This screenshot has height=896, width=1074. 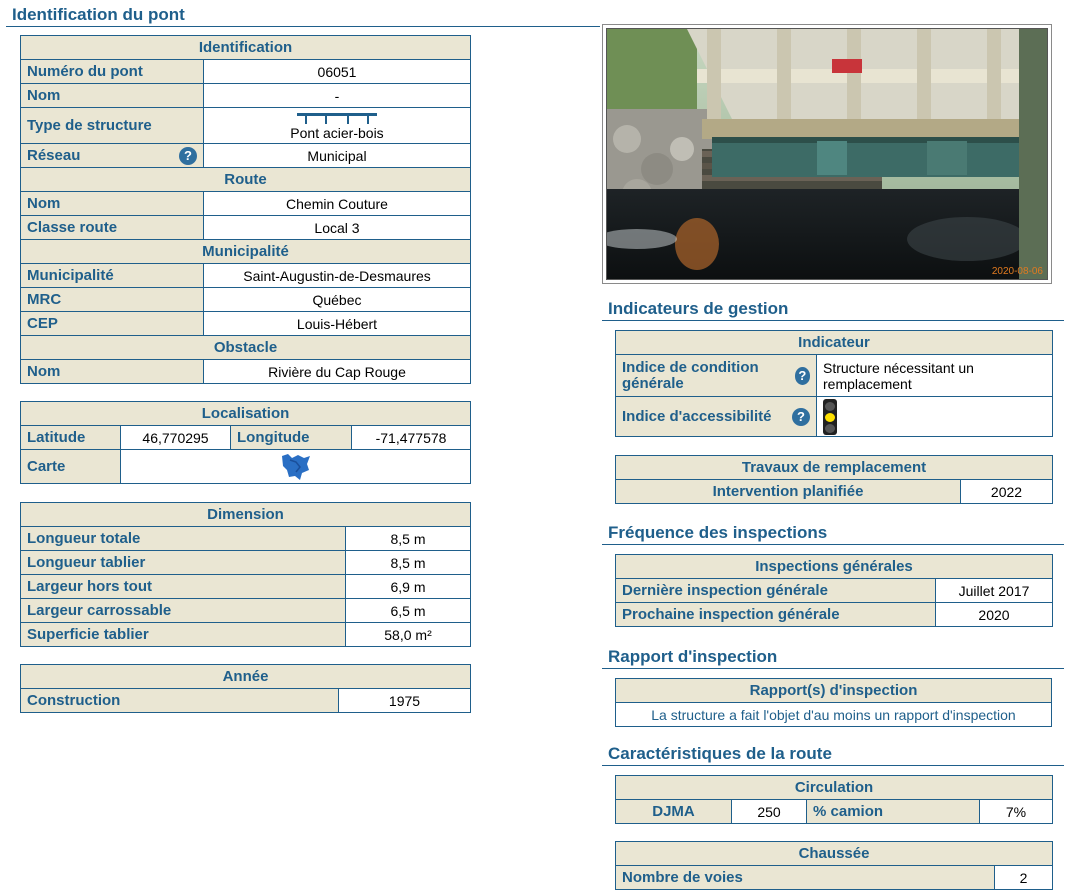 I want to click on annee-table: Année Construction 1975, so click(x=245, y=688).